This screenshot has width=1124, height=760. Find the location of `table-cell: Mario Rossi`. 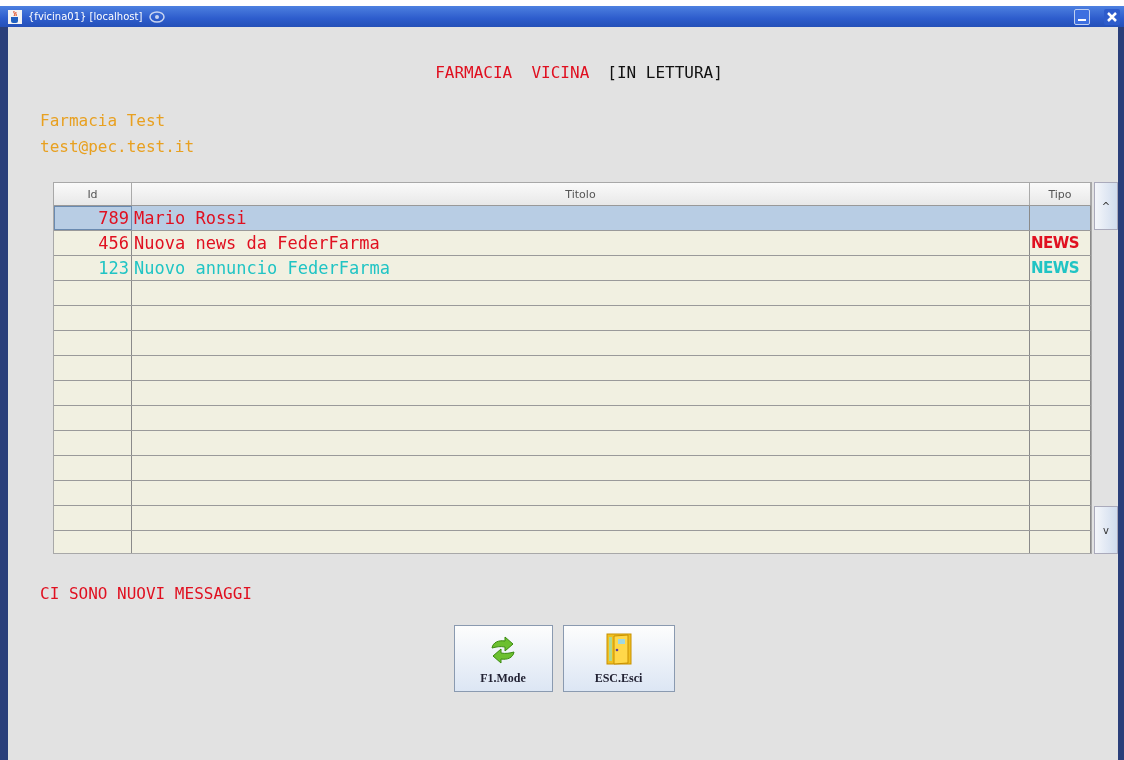

table-cell: Mario Rossi is located at coordinates (581, 218).